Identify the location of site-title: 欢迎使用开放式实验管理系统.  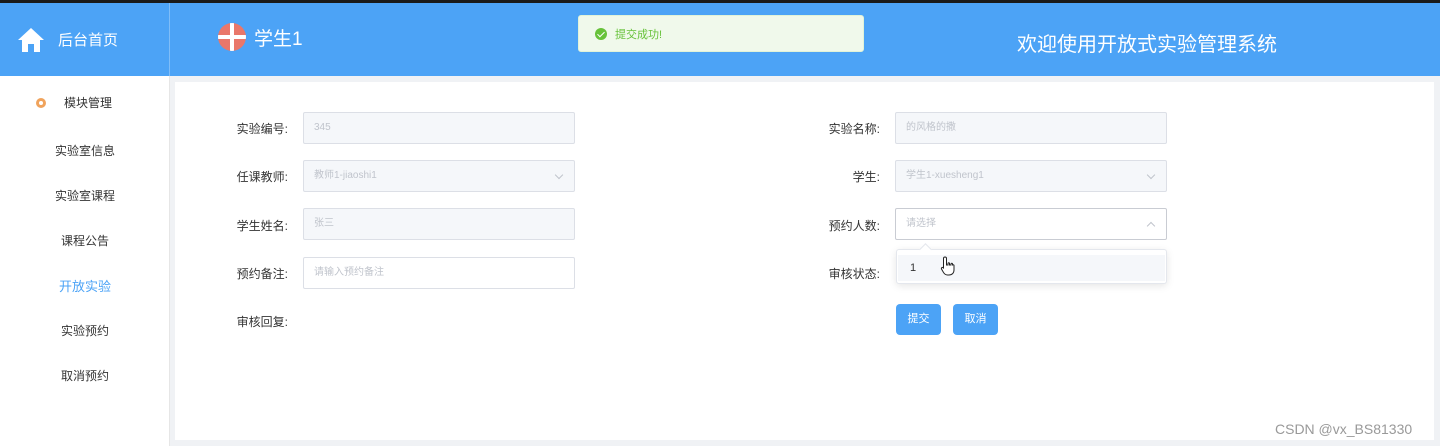
(1147, 45).